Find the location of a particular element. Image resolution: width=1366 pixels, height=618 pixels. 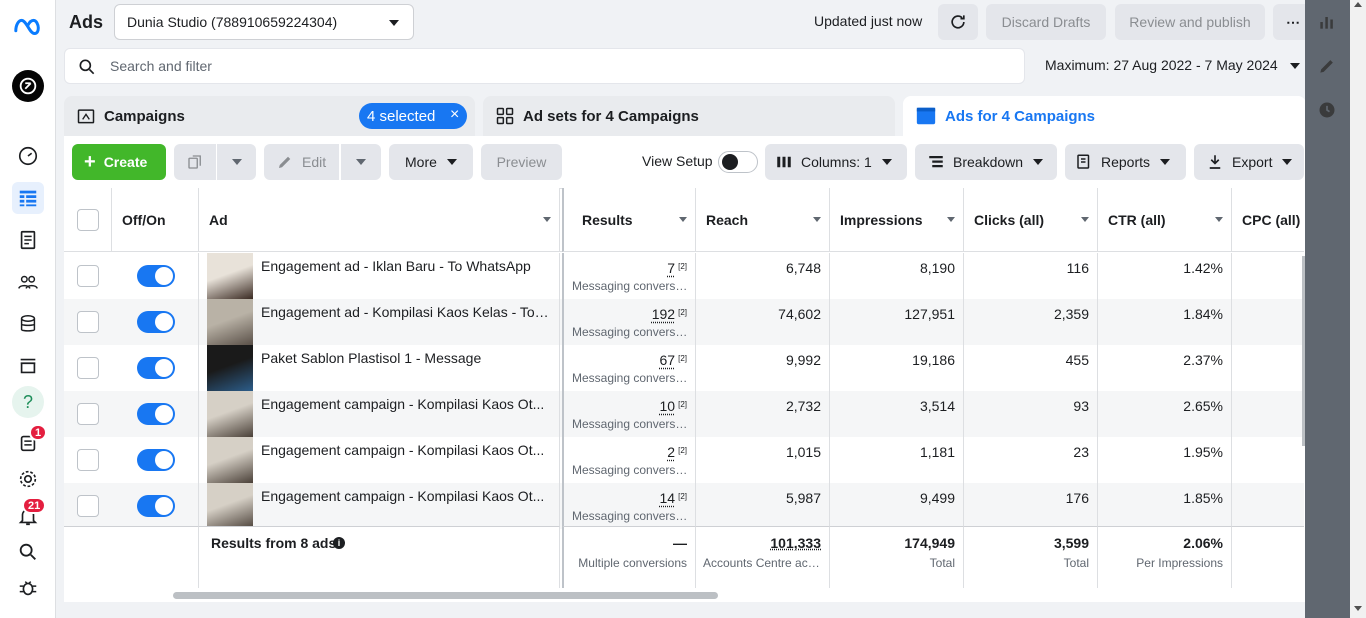

breakdown-button: Breakdown is located at coordinates (986, 162).